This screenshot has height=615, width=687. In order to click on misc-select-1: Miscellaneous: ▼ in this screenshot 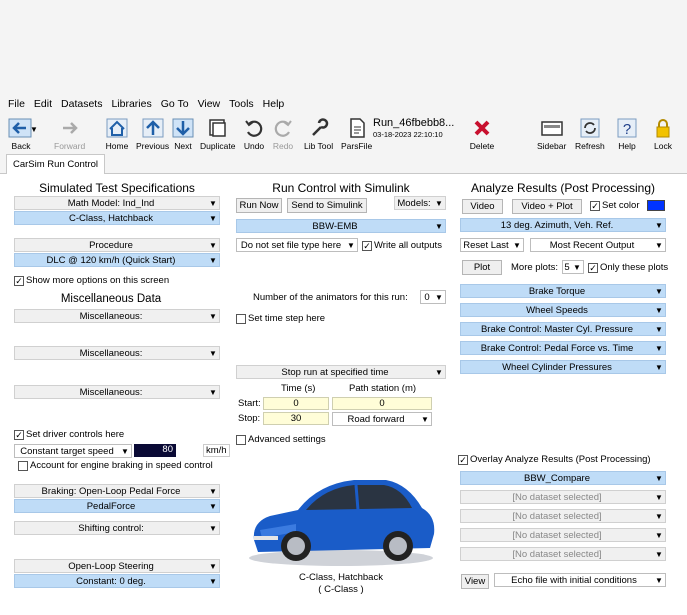, I will do `click(117, 316)`.